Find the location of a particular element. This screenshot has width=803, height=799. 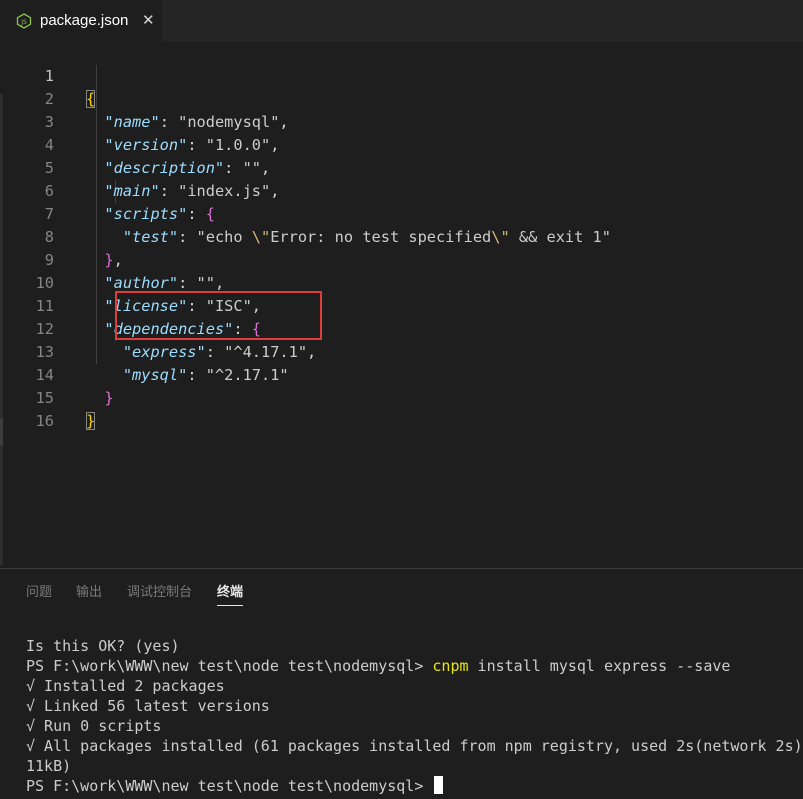

tab-label: package.json is located at coordinates (84, 20).